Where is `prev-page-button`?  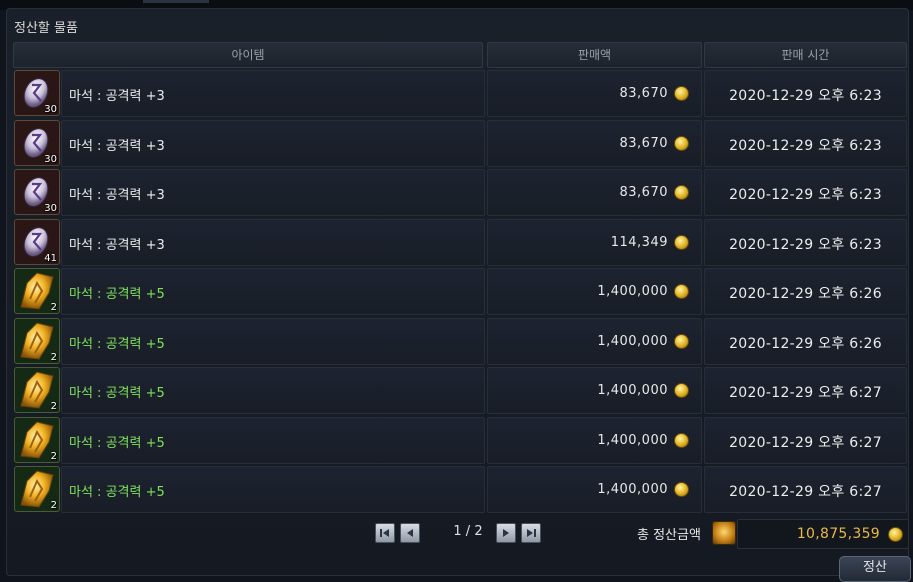
prev-page-button is located at coordinates (410, 533).